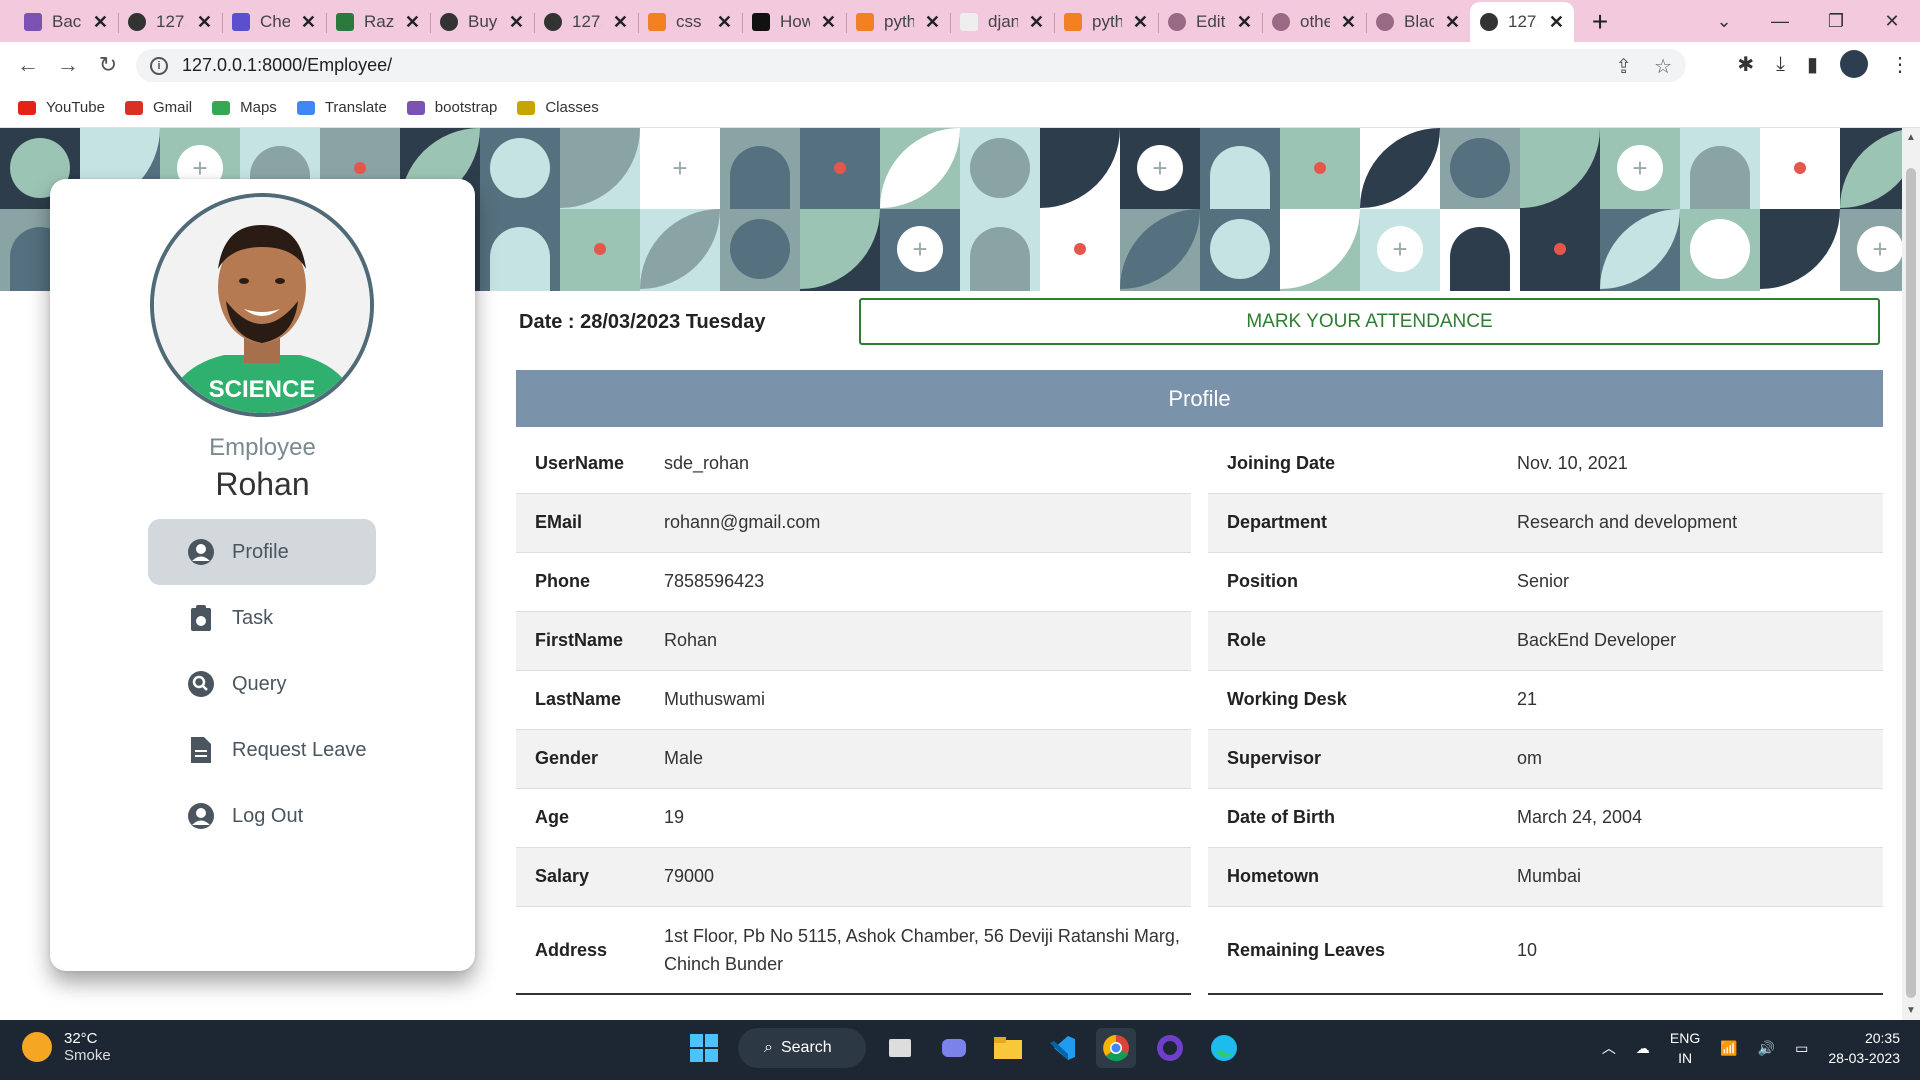 The height and width of the screenshot is (1080, 1920). Describe the element at coordinates (704, 1048) in the screenshot. I see `windows-start-icon` at that location.